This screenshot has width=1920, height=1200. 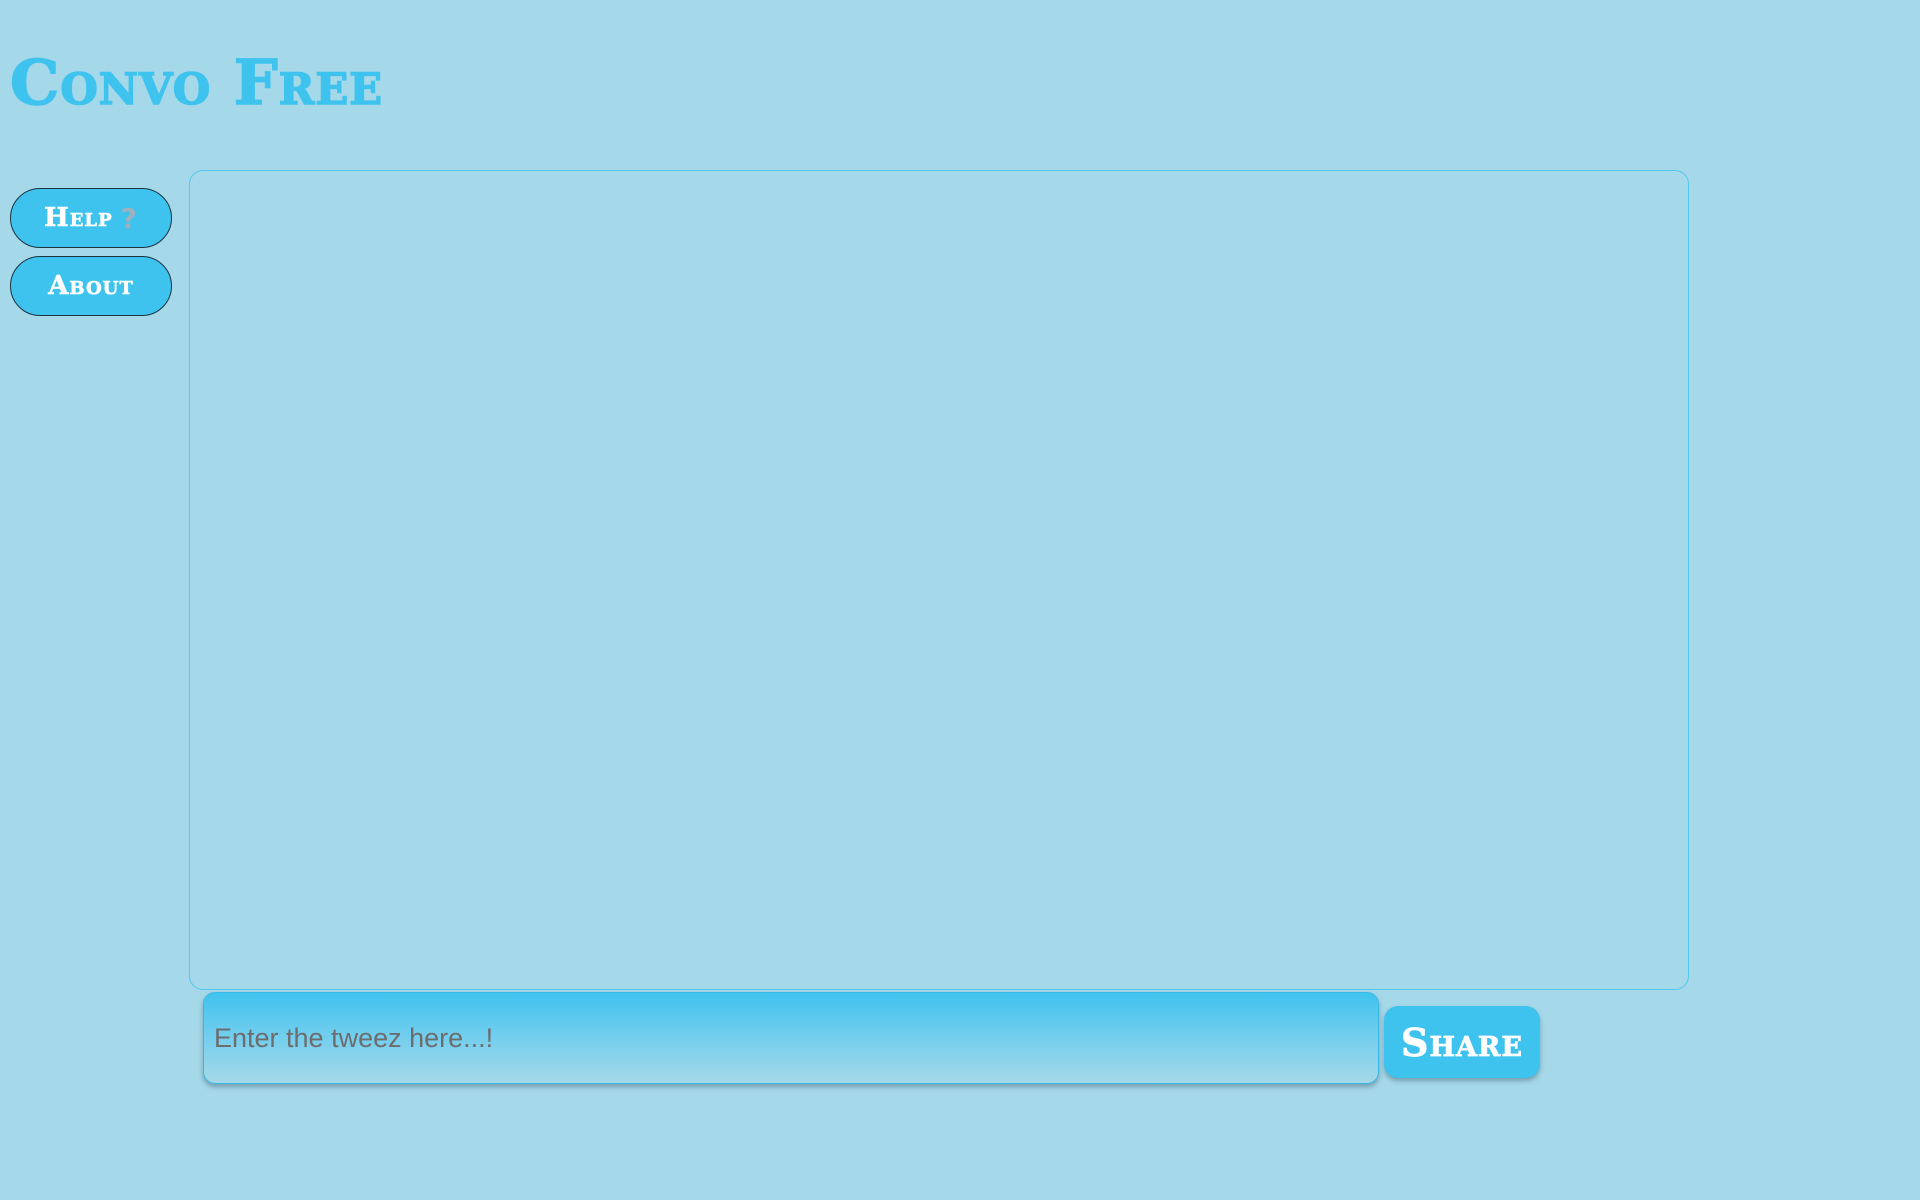 I want to click on message-input, so click(x=791, y=1038).